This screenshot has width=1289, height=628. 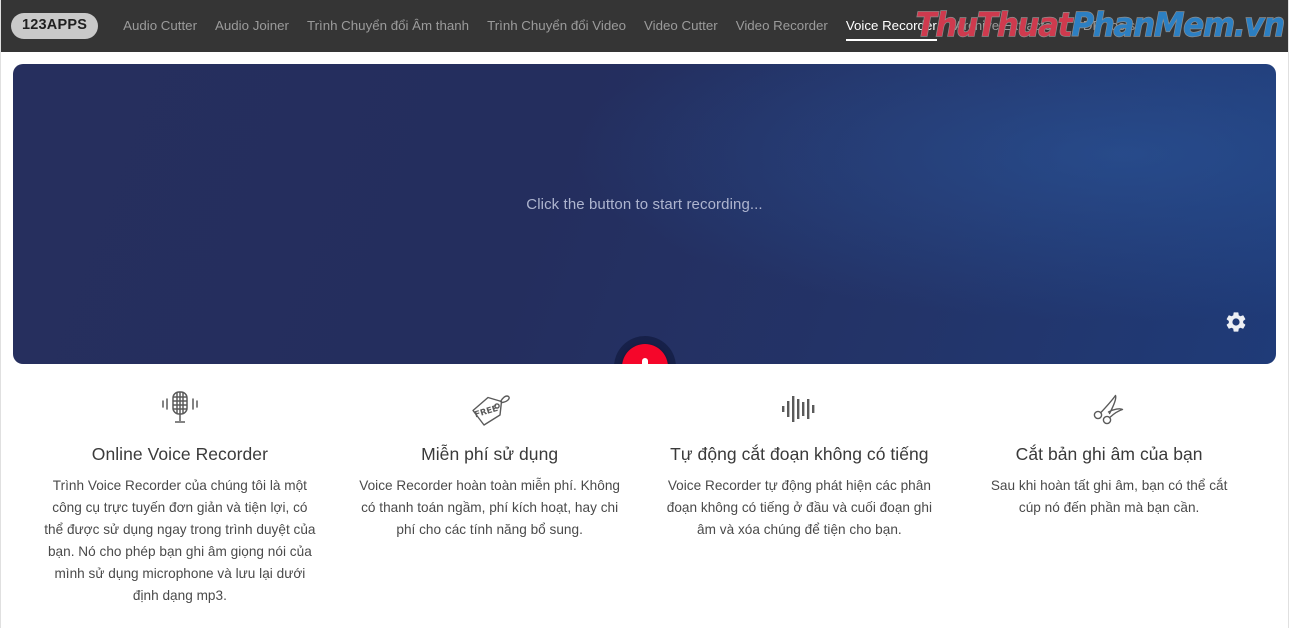 What do you see at coordinates (180, 409) in the screenshot?
I see `retro-microphone-icon` at bounding box center [180, 409].